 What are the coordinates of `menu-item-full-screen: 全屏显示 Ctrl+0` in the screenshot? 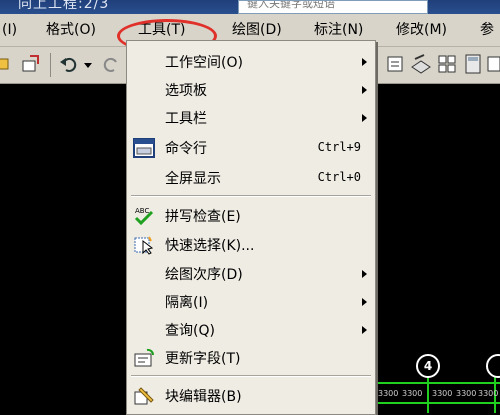 It's located at (251, 178).